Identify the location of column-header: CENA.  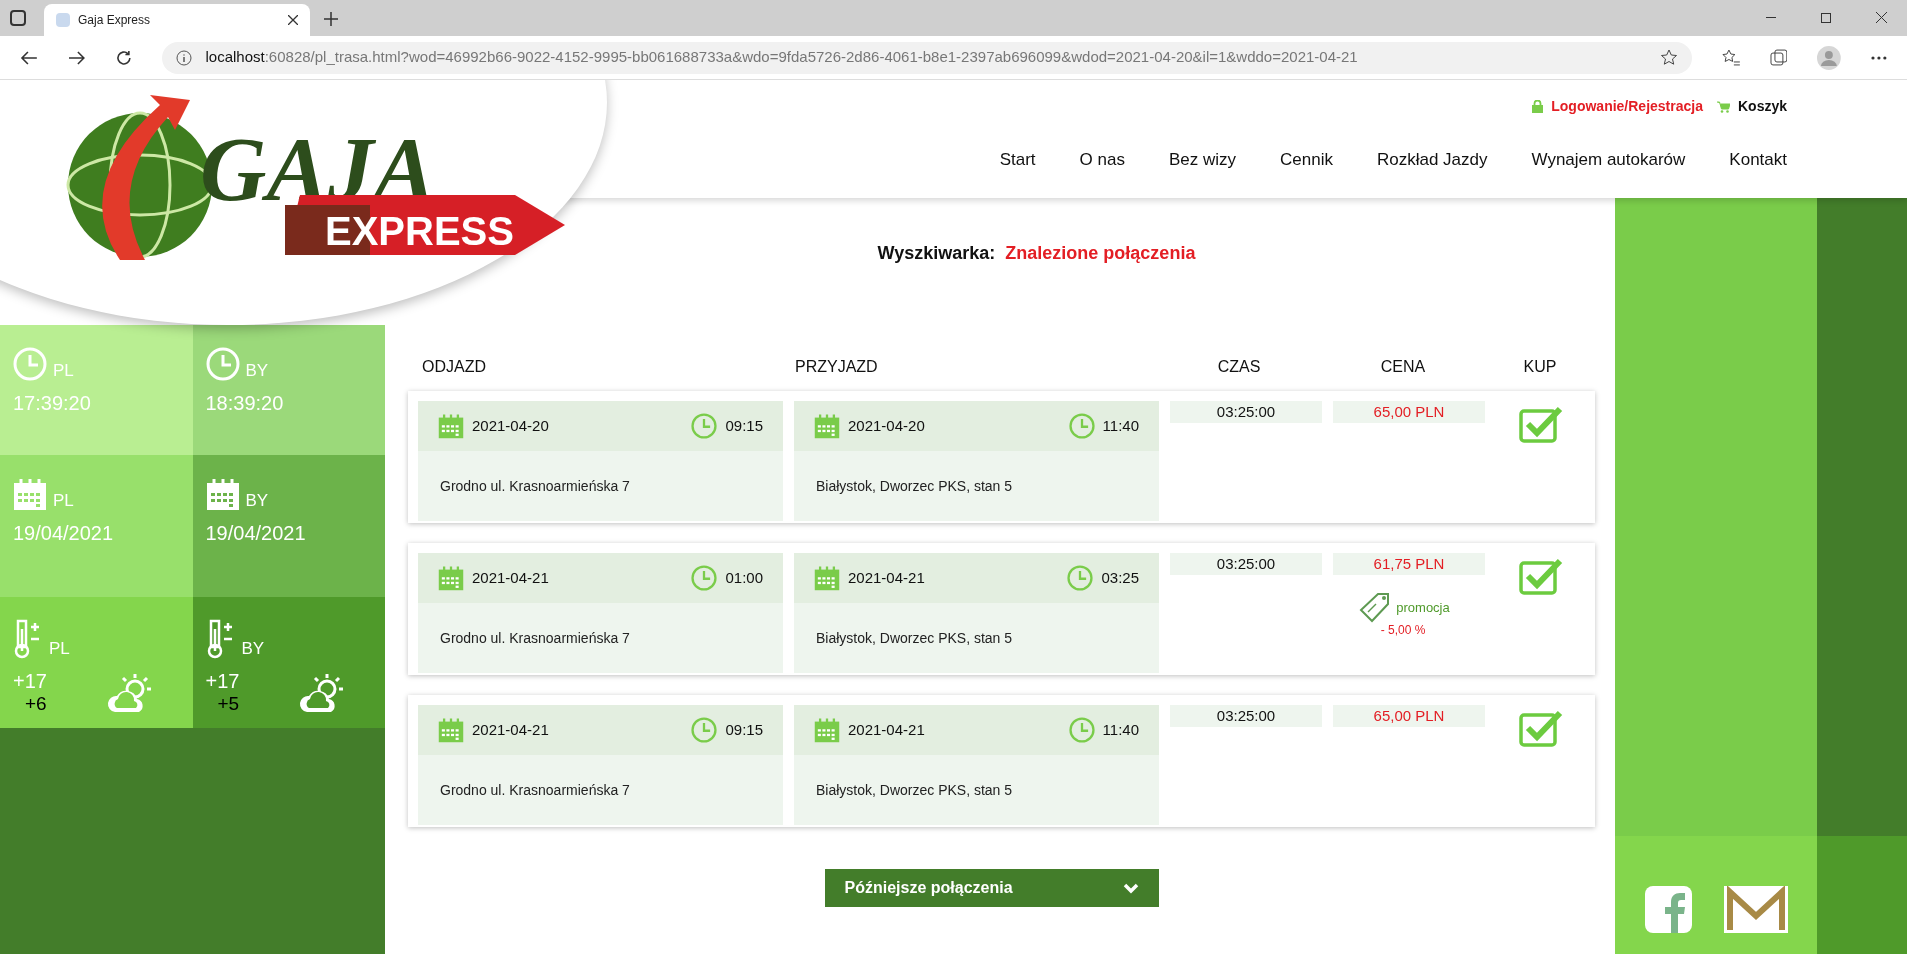
(1403, 367).